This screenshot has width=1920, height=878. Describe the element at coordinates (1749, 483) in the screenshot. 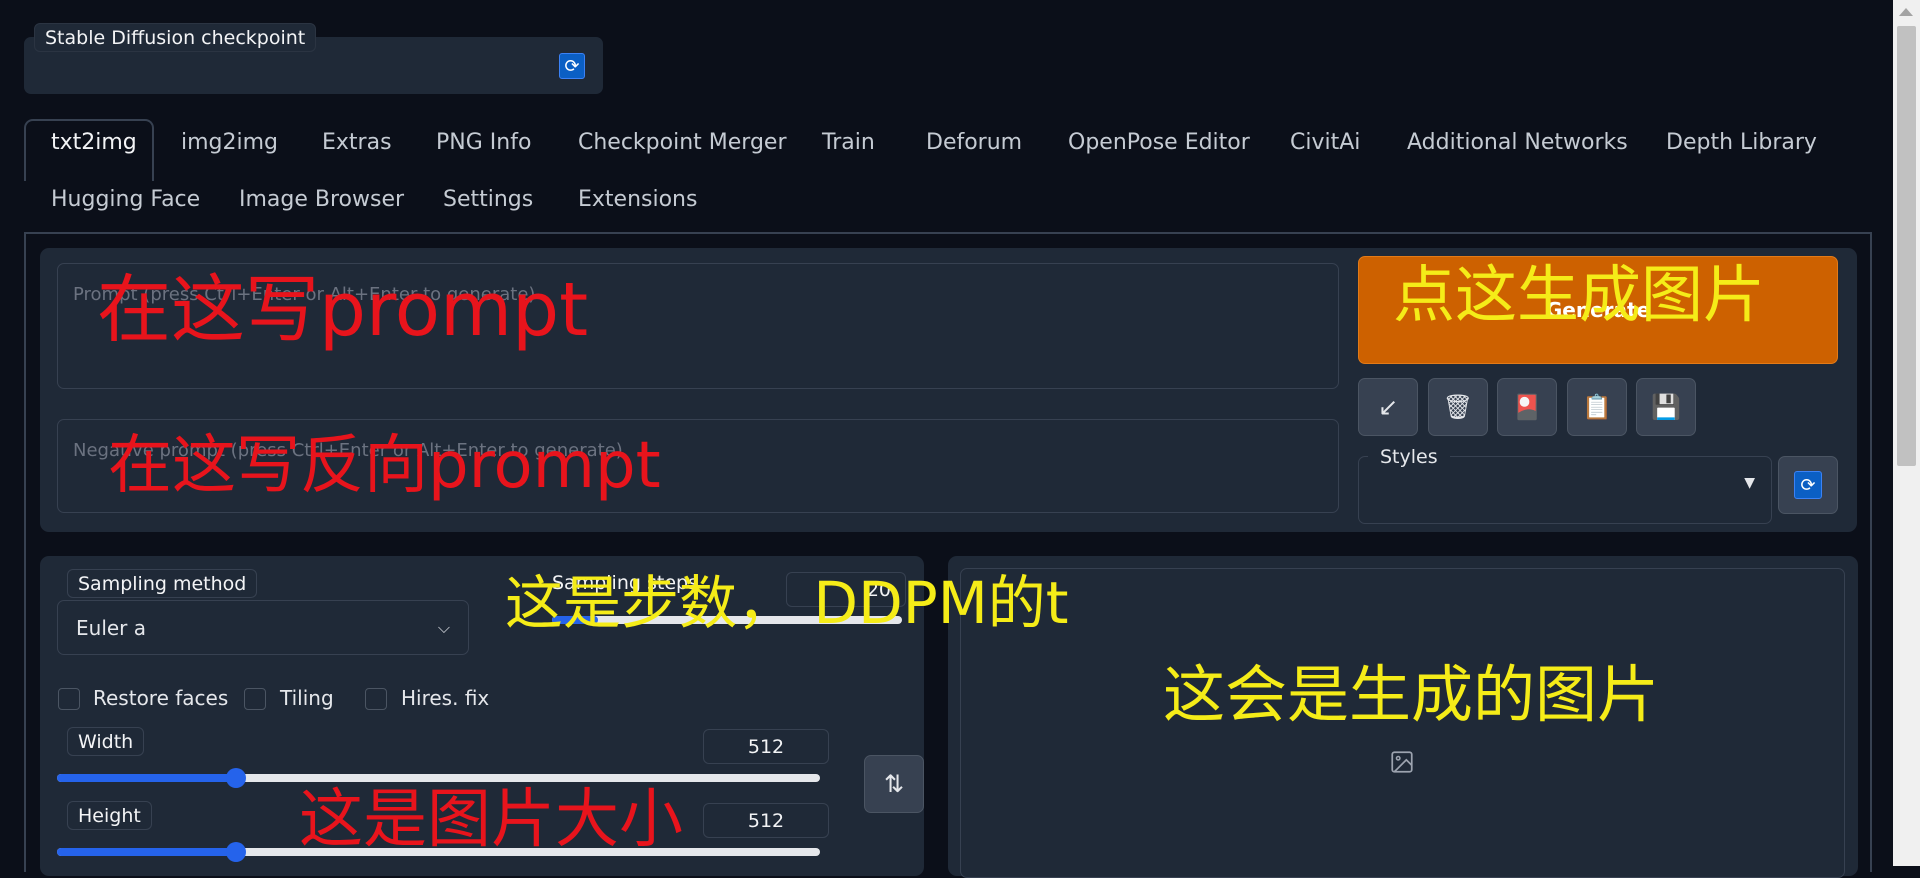

I see `caret-down-icon: ▼` at that location.